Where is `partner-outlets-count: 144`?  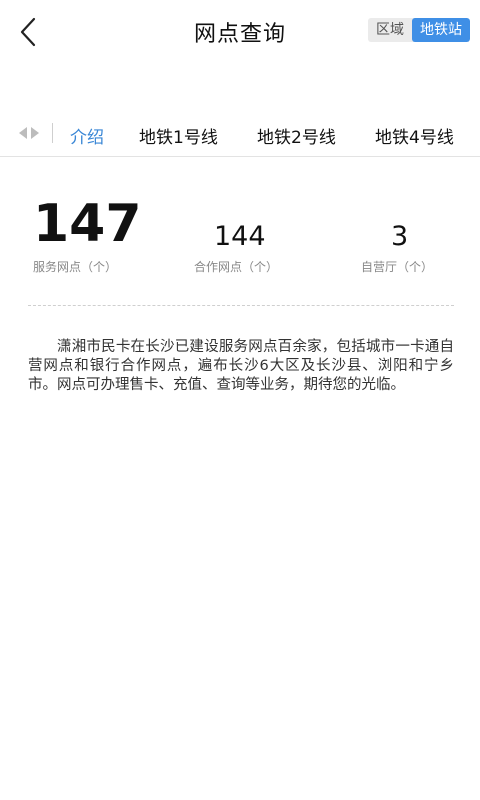 partner-outlets-count: 144 is located at coordinates (240, 236).